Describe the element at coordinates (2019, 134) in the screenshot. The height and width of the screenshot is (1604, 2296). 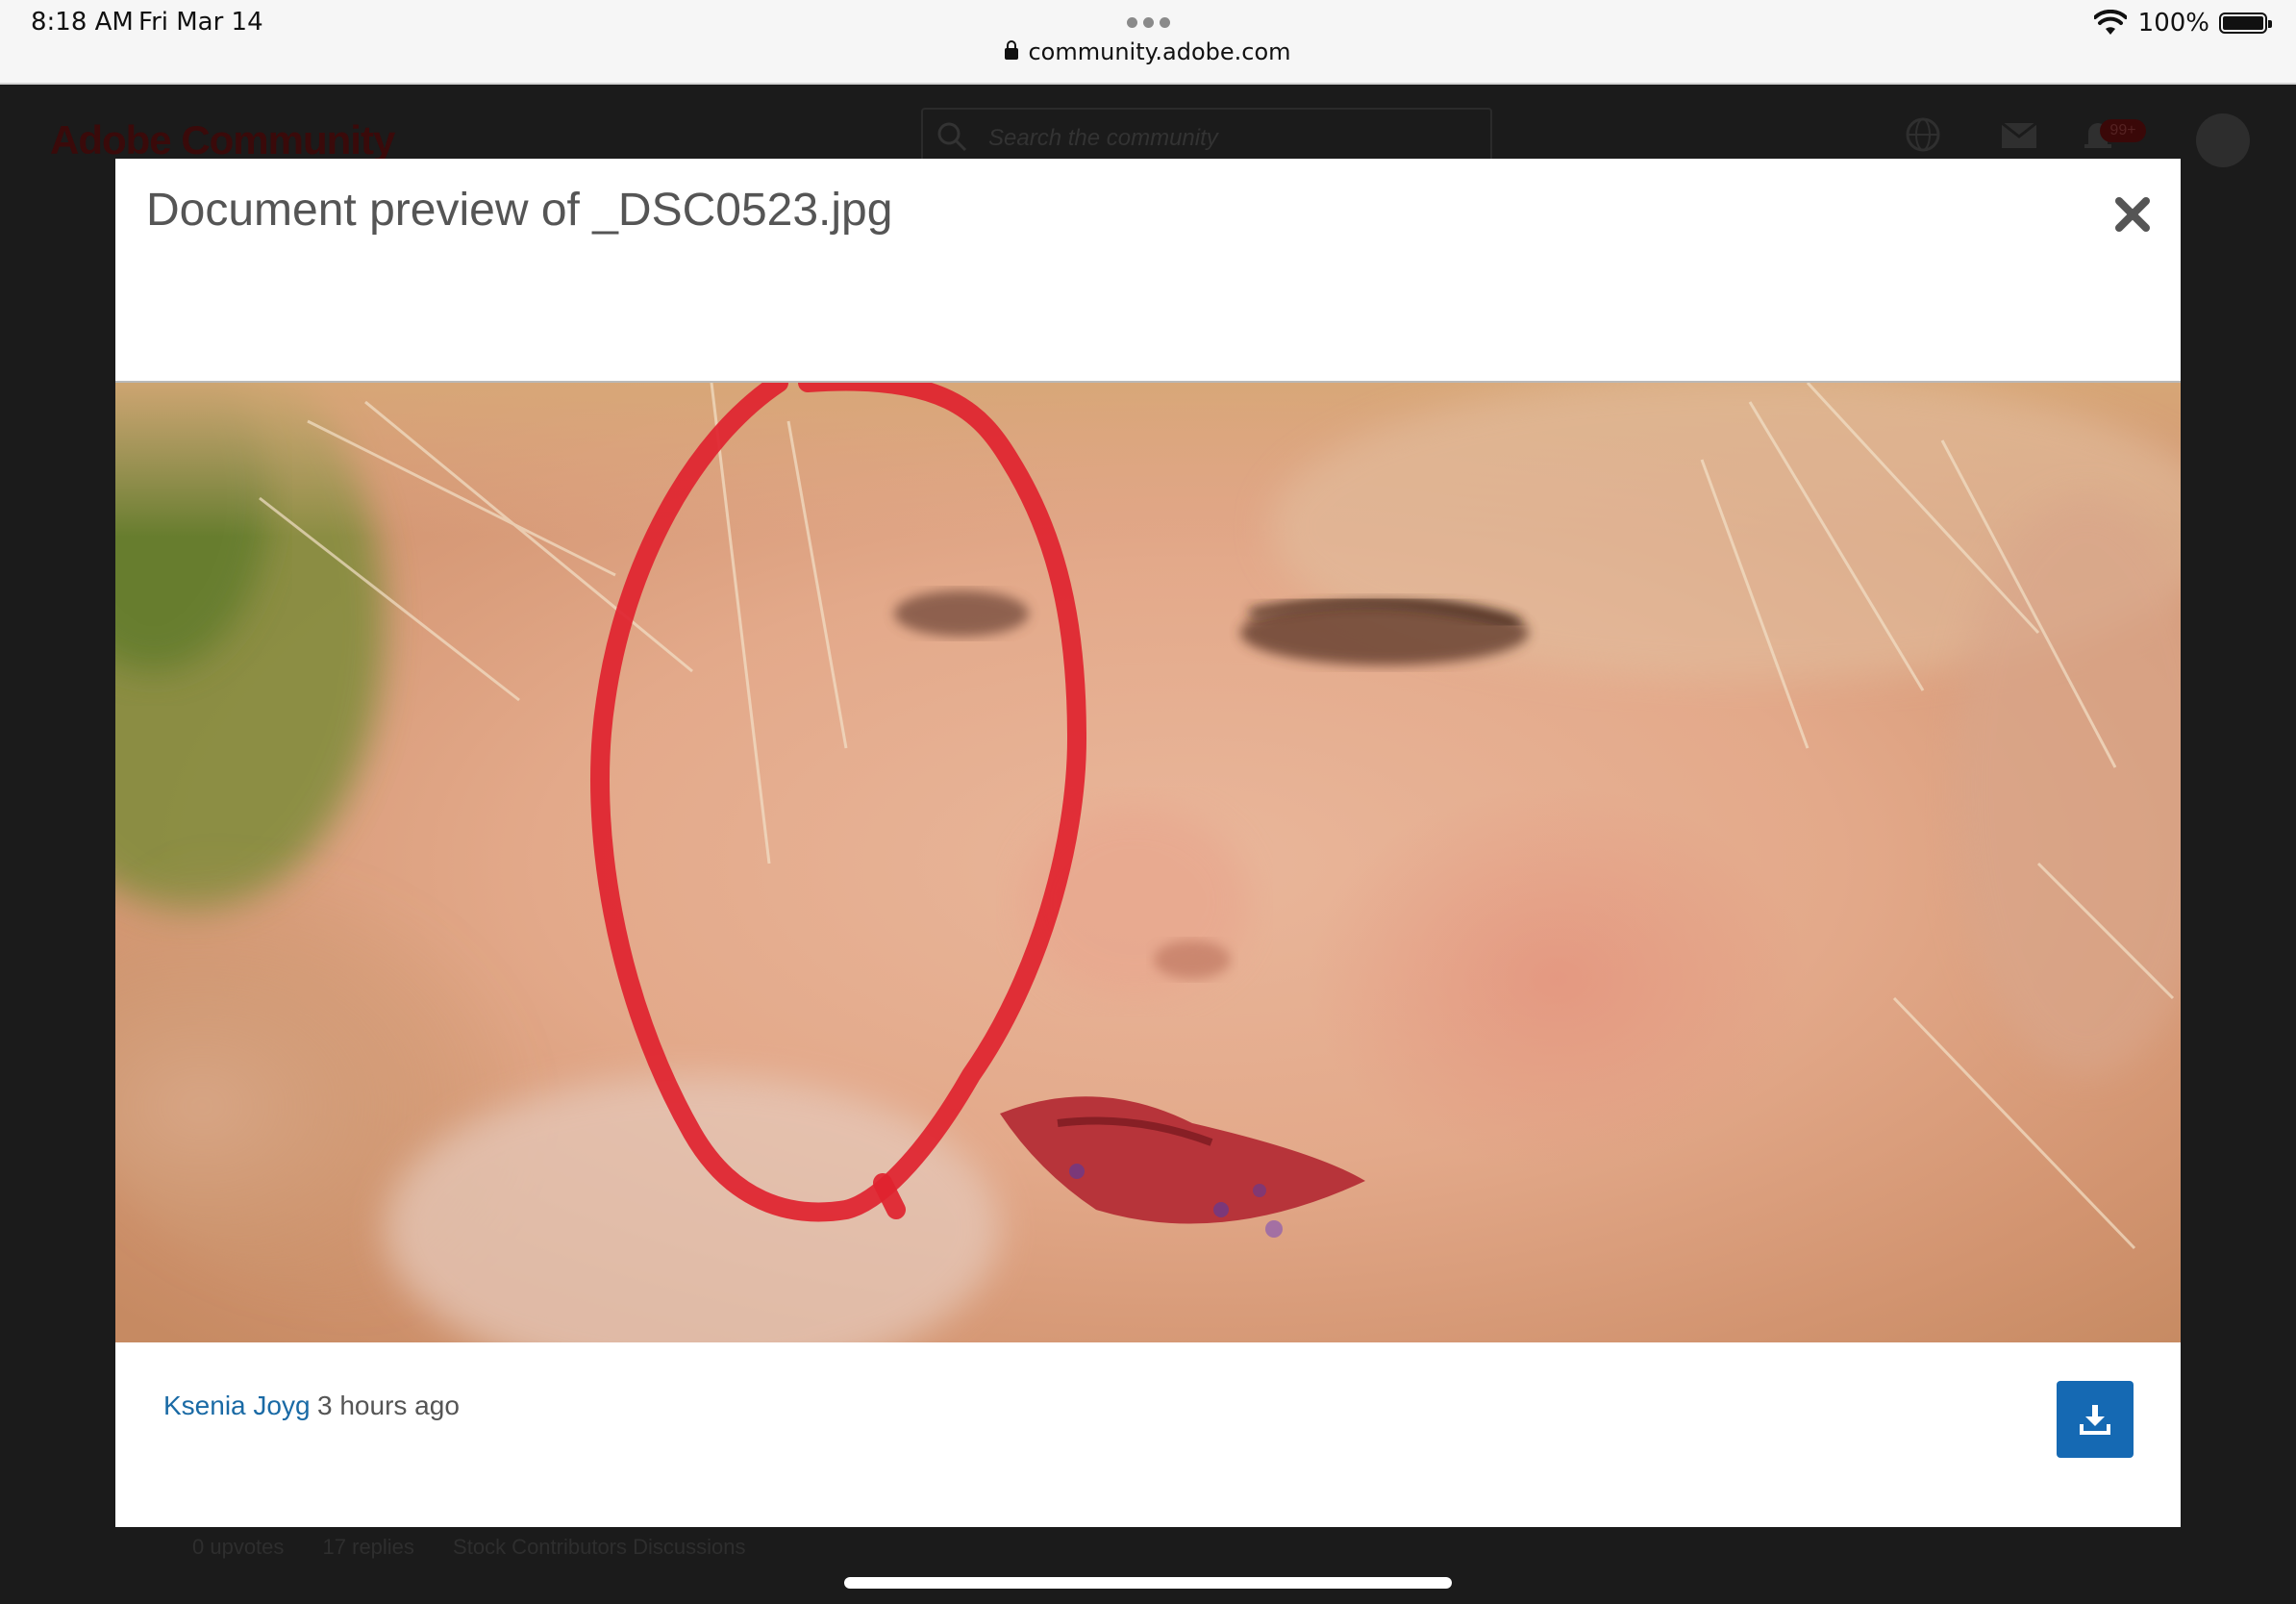
I see `mail-icon` at that location.